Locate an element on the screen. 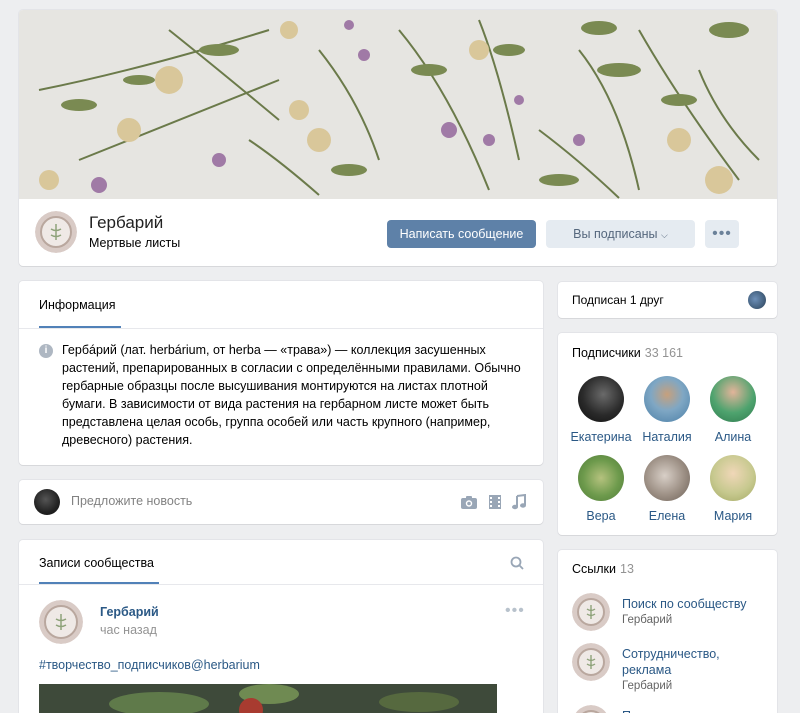 The height and width of the screenshot is (713, 800). post-time: час назад is located at coordinates (128, 630).